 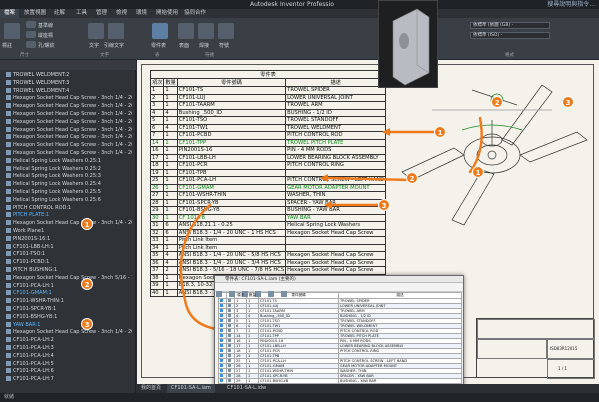 What do you see at coordinates (87, 284) in the screenshot?
I see `callout-marker-2-browser: 2` at bounding box center [87, 284].